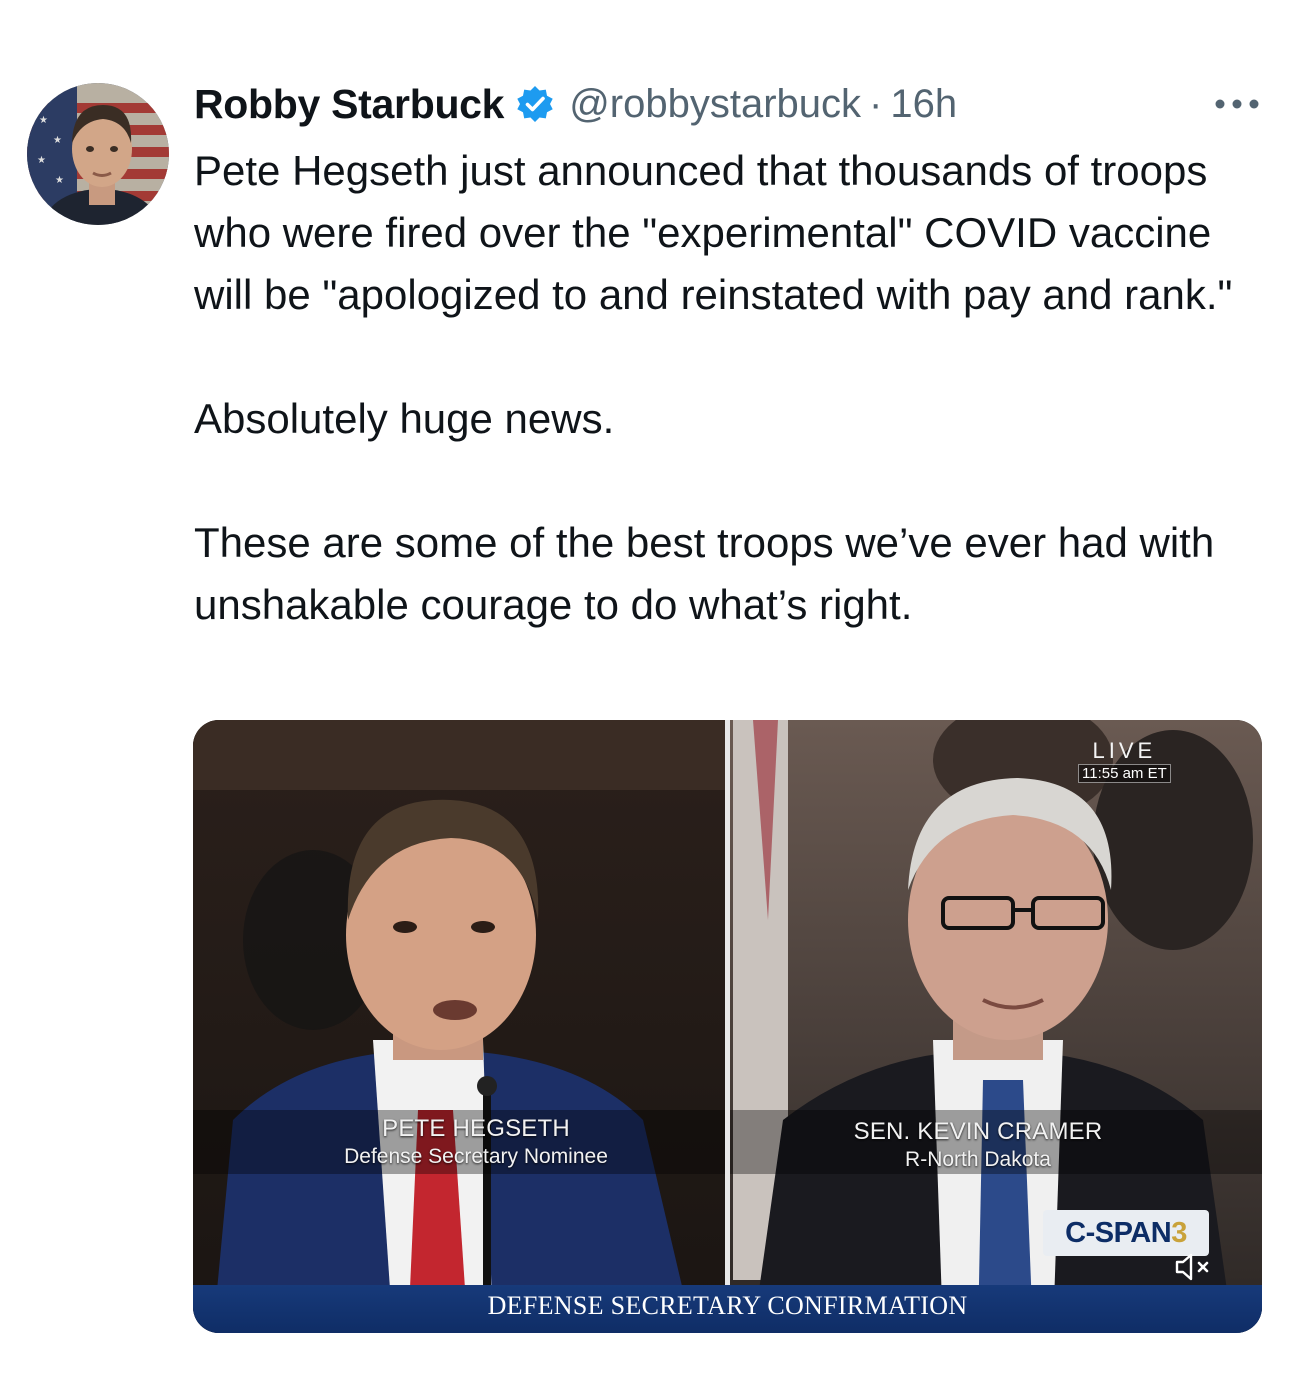 The width and height of the screenshot is (1290, 1377). What do you see at coordinates (727, 1305) in the screenshot?
I see `banner-text: DEFENSE SECRETARY CONFIRMATION` at bounding box center [727, 1305].